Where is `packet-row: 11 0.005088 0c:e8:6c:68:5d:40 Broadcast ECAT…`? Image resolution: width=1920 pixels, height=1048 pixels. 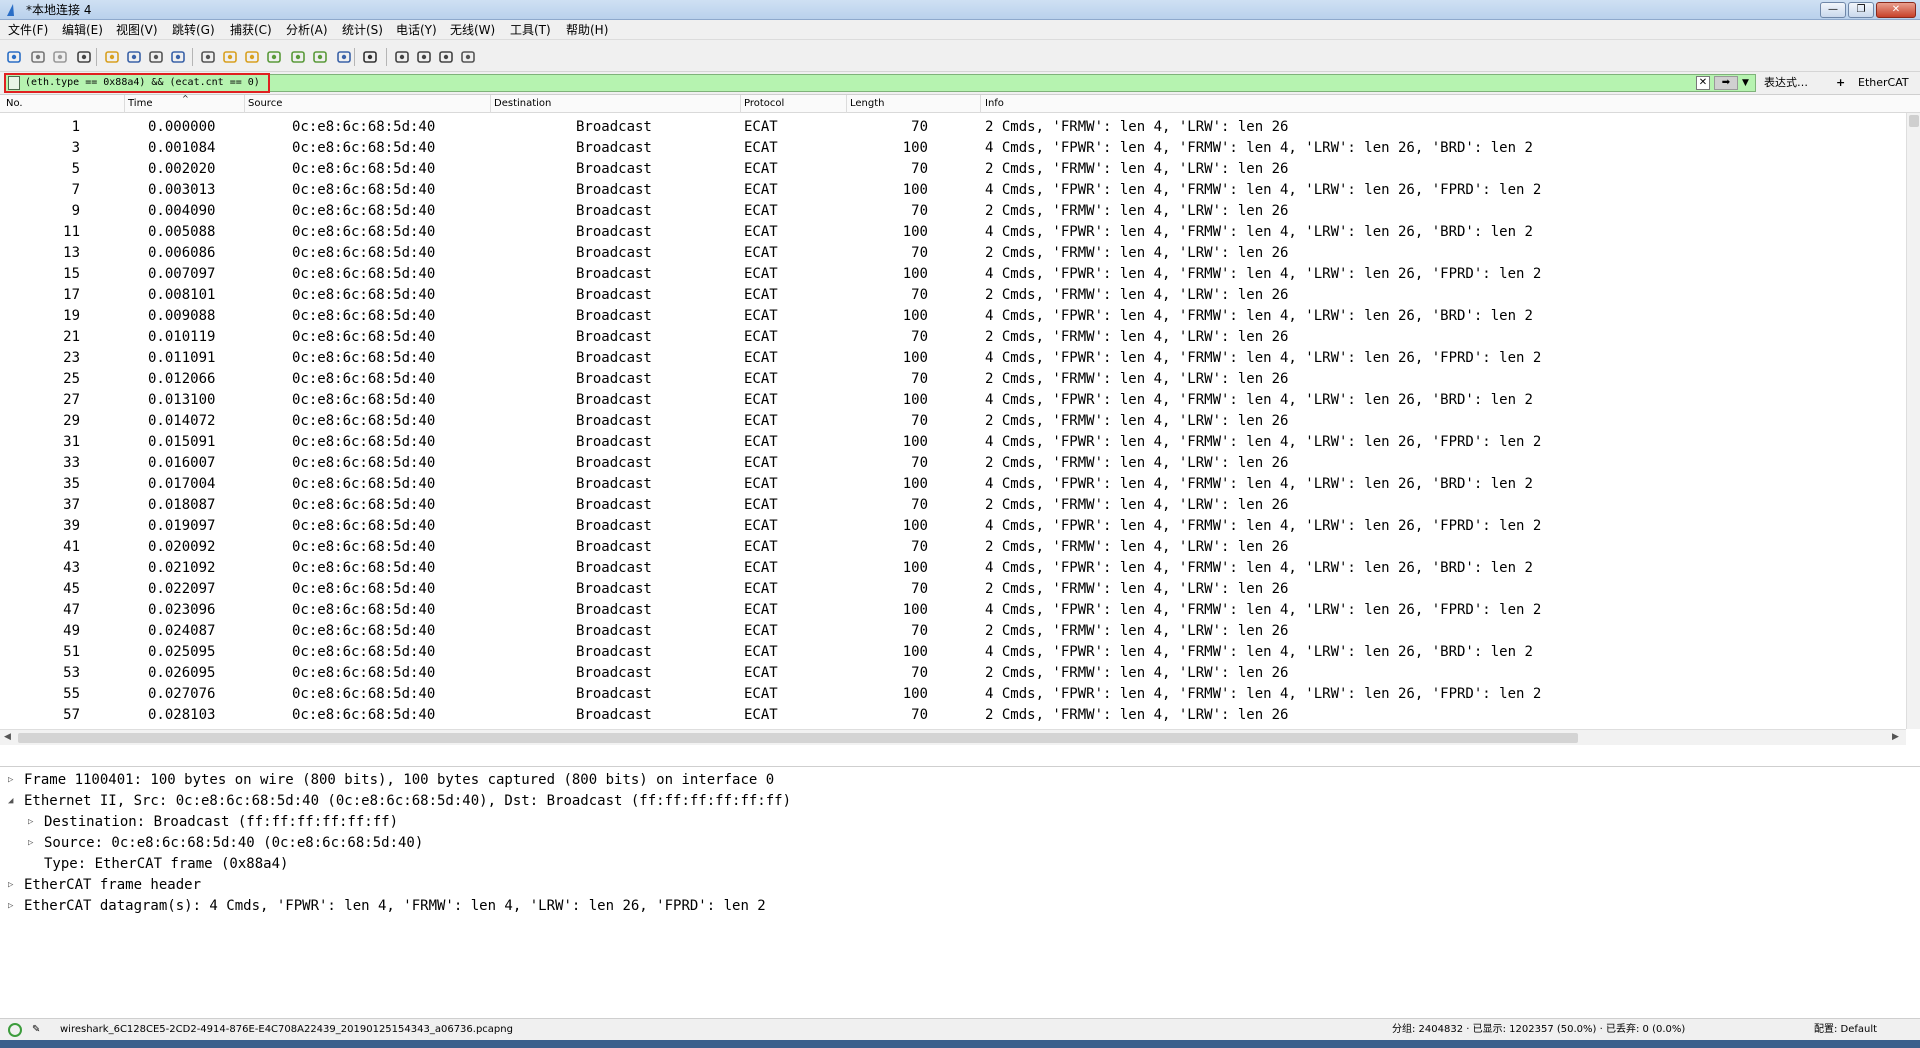 packet-row: 11 0.005088 0c:e8:6c:68:5d:40 Broadcast ECAT… is located at coordinates (953, 232).